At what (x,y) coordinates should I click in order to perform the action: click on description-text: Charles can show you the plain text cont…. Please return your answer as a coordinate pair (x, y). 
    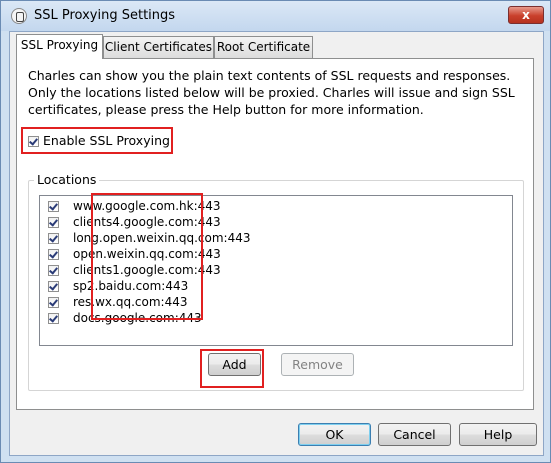
    Looking at the image, I should click on (271, 92).